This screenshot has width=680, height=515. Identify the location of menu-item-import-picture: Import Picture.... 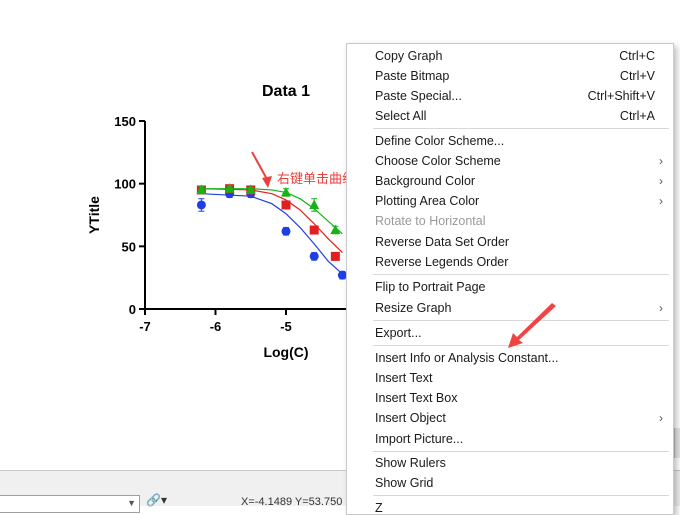
(510, 439).